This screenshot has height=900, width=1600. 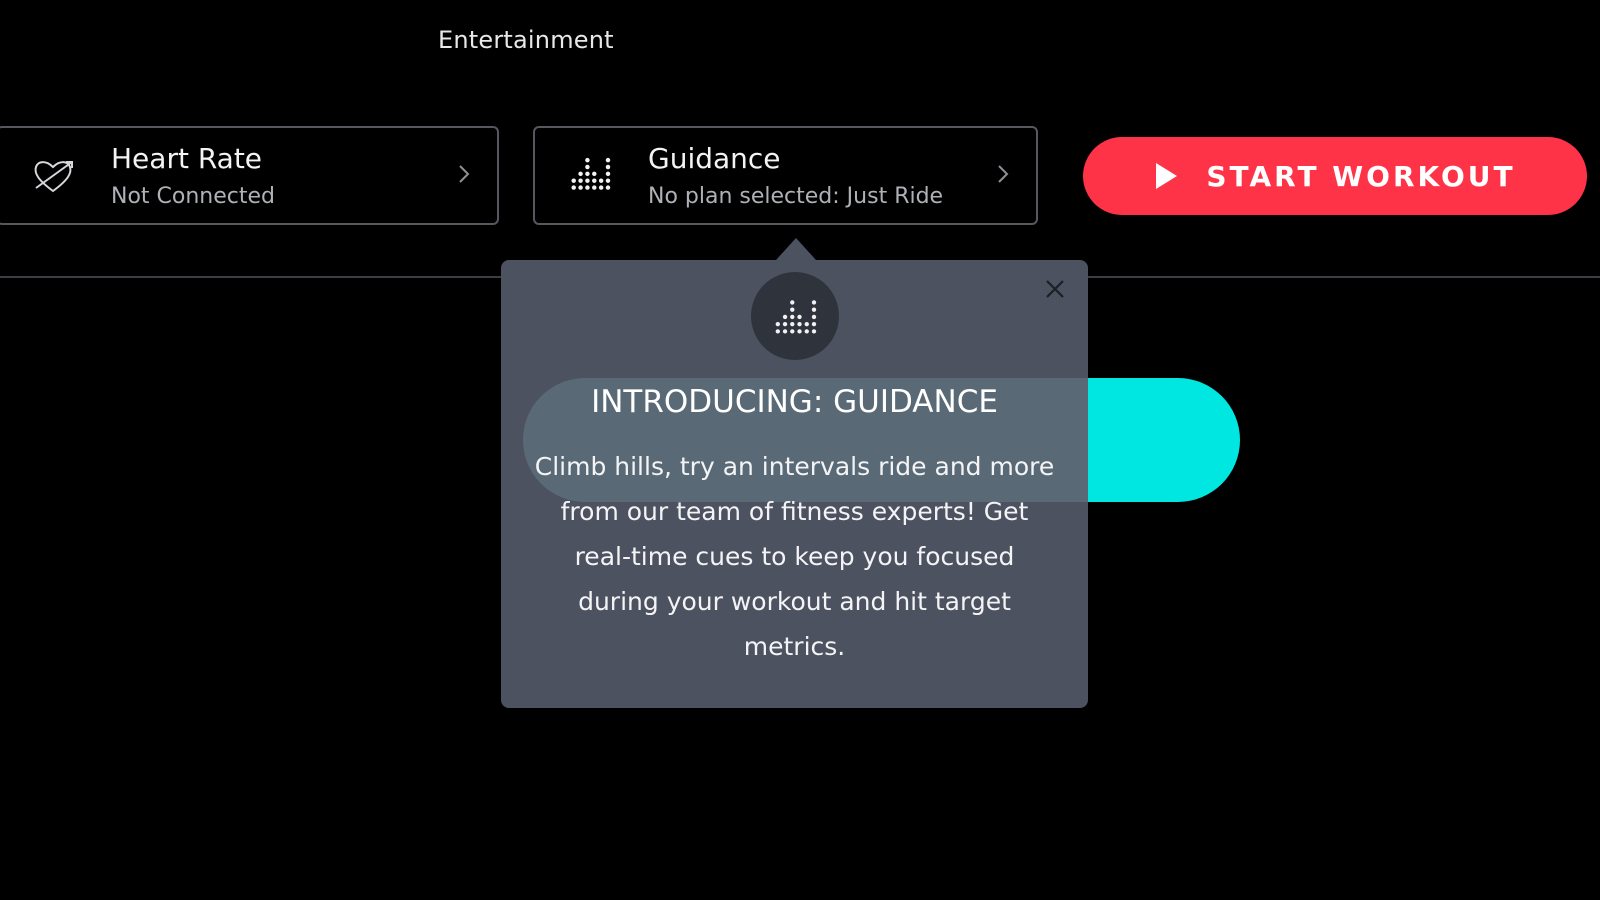 I want to click on play-icon, so click(x=1167, y=176).